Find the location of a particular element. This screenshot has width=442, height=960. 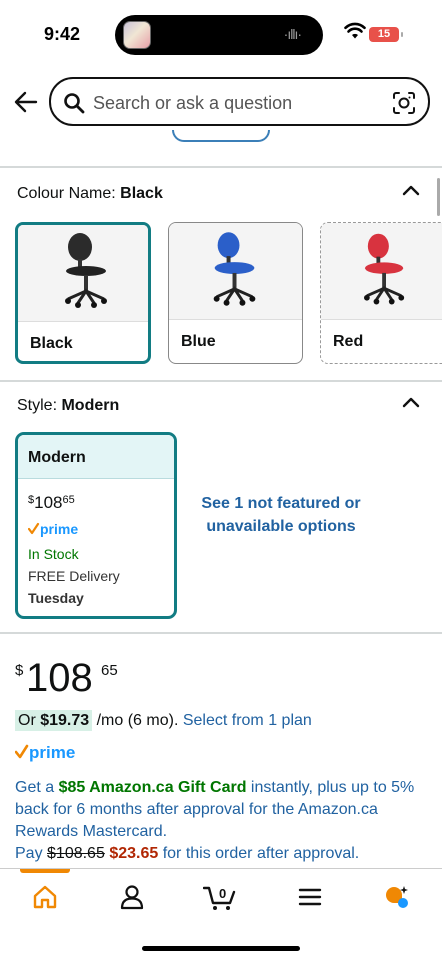

stock-status: In Stock is located at coordinates (53, 554).